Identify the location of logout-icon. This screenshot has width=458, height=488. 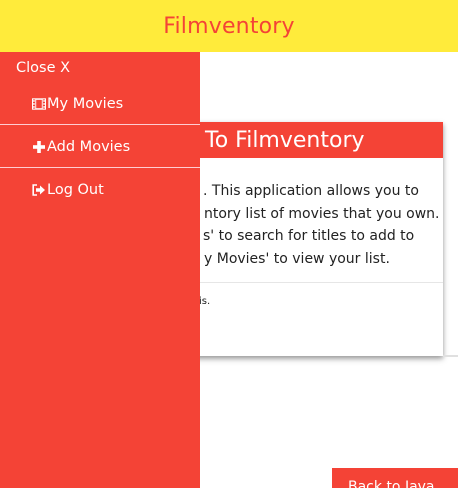
(39, 190).